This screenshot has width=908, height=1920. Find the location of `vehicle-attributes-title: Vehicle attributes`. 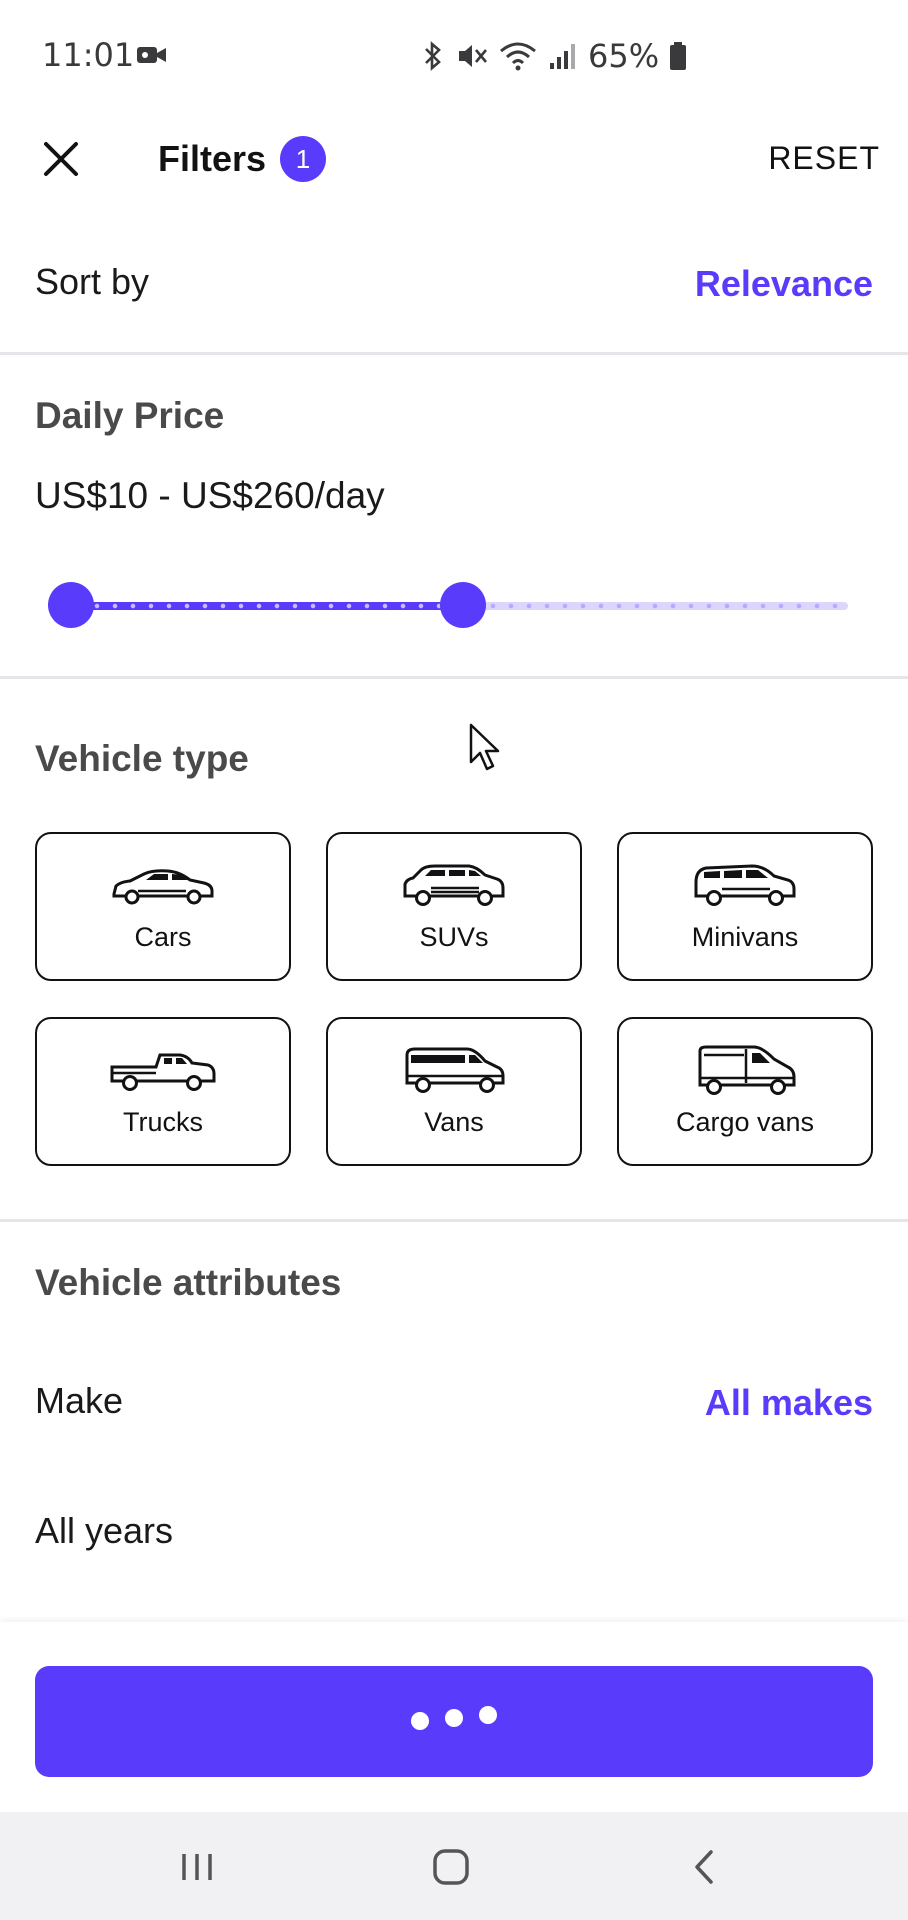

vehicle-attributes-title: Vehicle attributes is located at coordinates (188, 1282).